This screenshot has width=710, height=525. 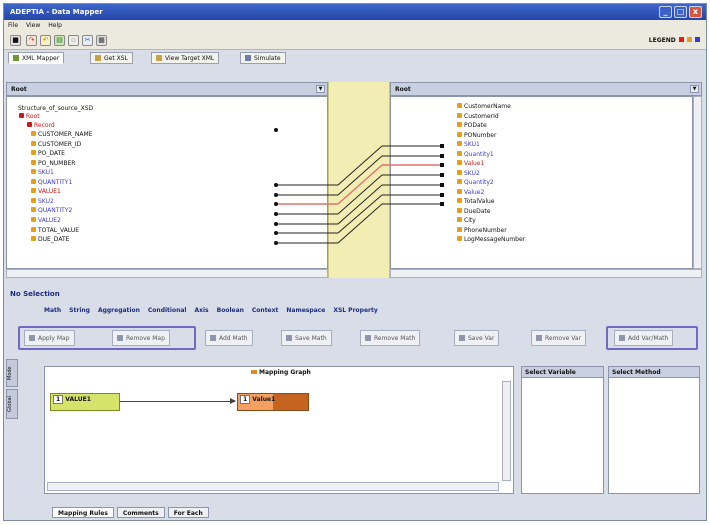 What do you see at coordinates (12, 373) in the screenshot?
I see `tab-mode: Mode` at bounding box center [12, 373].